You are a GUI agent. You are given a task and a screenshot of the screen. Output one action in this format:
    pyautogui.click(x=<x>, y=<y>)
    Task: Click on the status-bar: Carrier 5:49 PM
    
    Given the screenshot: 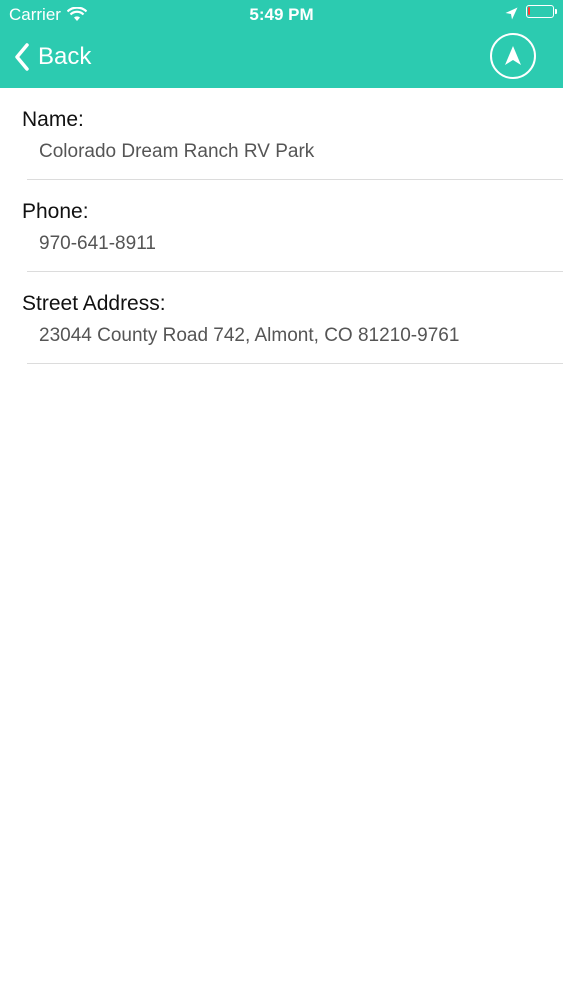 What is the action you would take?
    pyautogui.click(x=281, y=15)
    